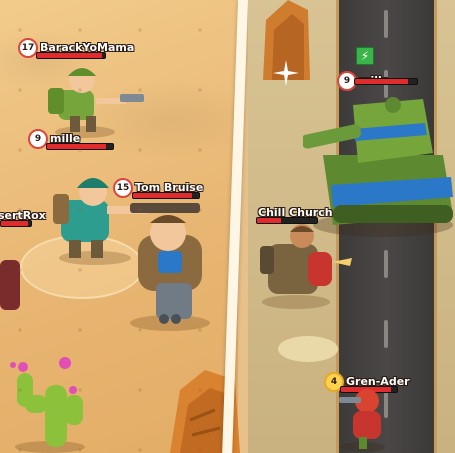 The height and width of the screenshot is (453, 455). Describe the element at coordinates (96, 102) in the screenshot. I see `soldier-green-helmet` at that location.